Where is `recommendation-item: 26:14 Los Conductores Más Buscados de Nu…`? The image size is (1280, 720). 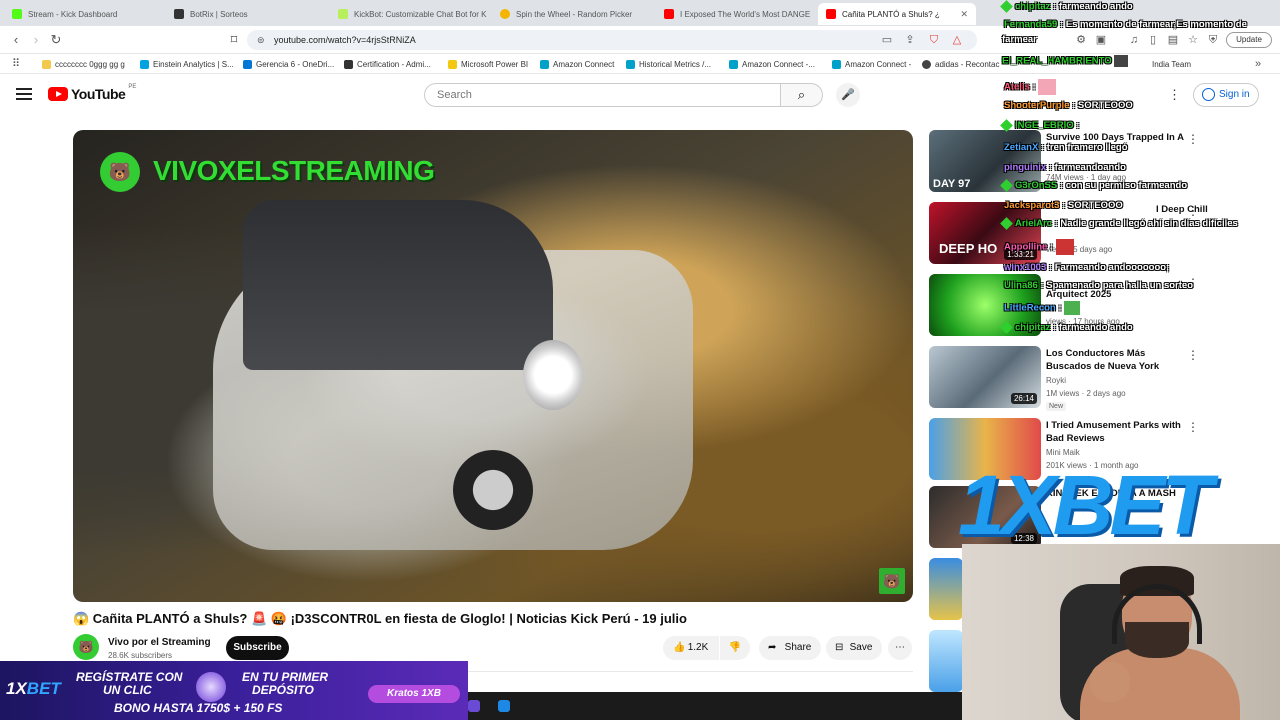 recommendation-item: 26:14 Los Conductores Más Buscados de Nu… is located at coordinates (1094, 378).